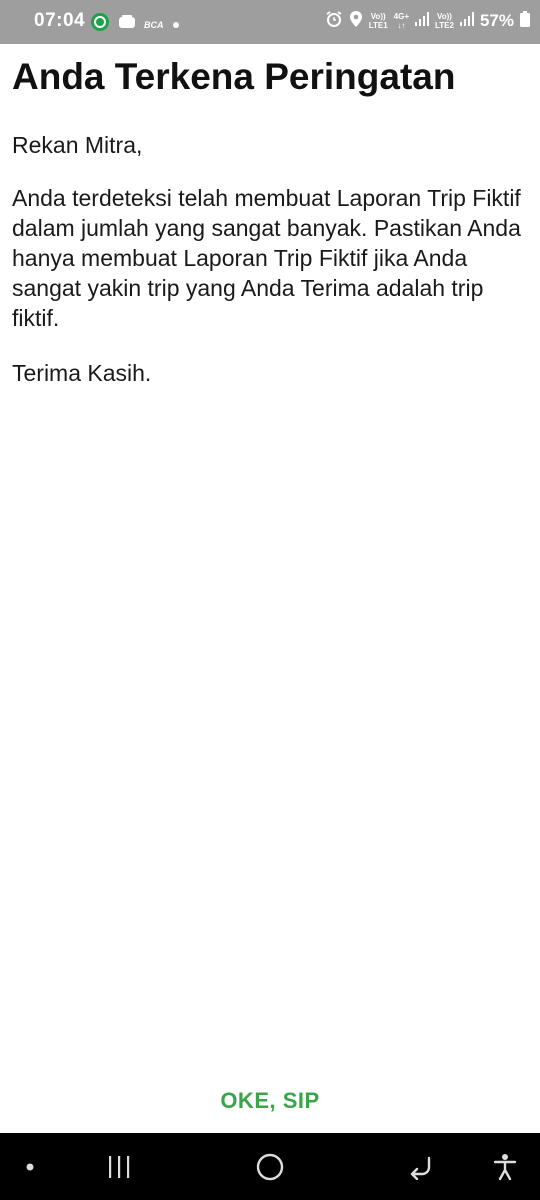 The image size is (540, 1200). What do you see at coordinates (100, 24) in the screenshot?
I see `circle-app-icon` at bounding box center [100, 24].